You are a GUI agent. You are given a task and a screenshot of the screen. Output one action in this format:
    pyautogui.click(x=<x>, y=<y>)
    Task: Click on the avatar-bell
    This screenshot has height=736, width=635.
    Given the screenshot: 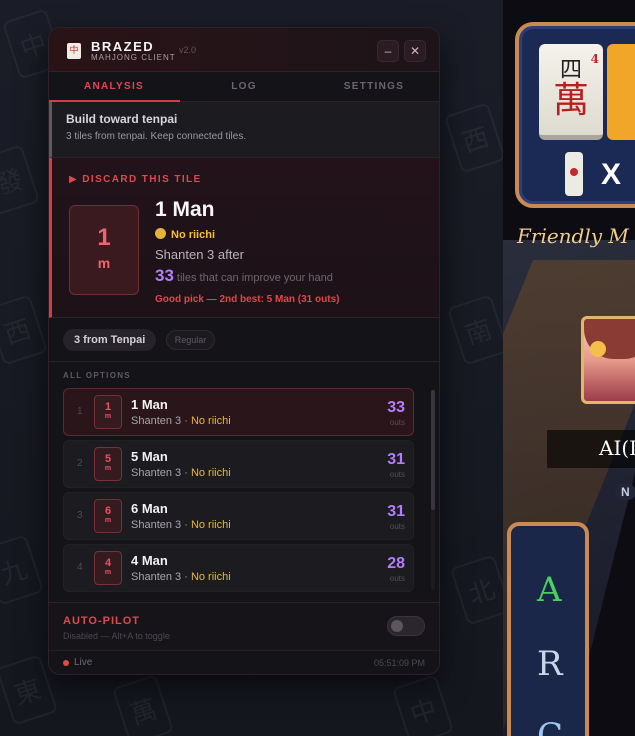 What is the action you would take?
    pyautogui.click(x=598, y=349)
    